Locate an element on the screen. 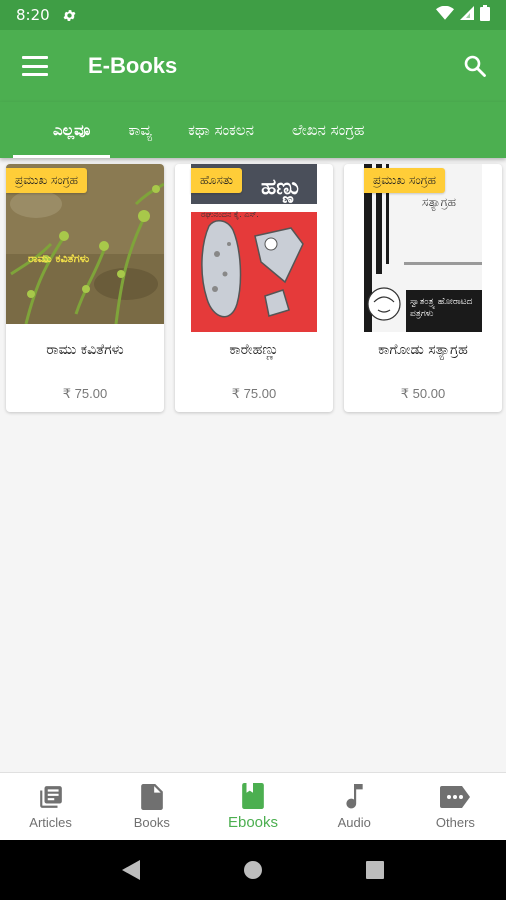 Image resolution: width=506 pixels, height=900 pixels. book-title: ರಾಮು ಕವಿತೆಗಳು is located at coordinates (85, 350).